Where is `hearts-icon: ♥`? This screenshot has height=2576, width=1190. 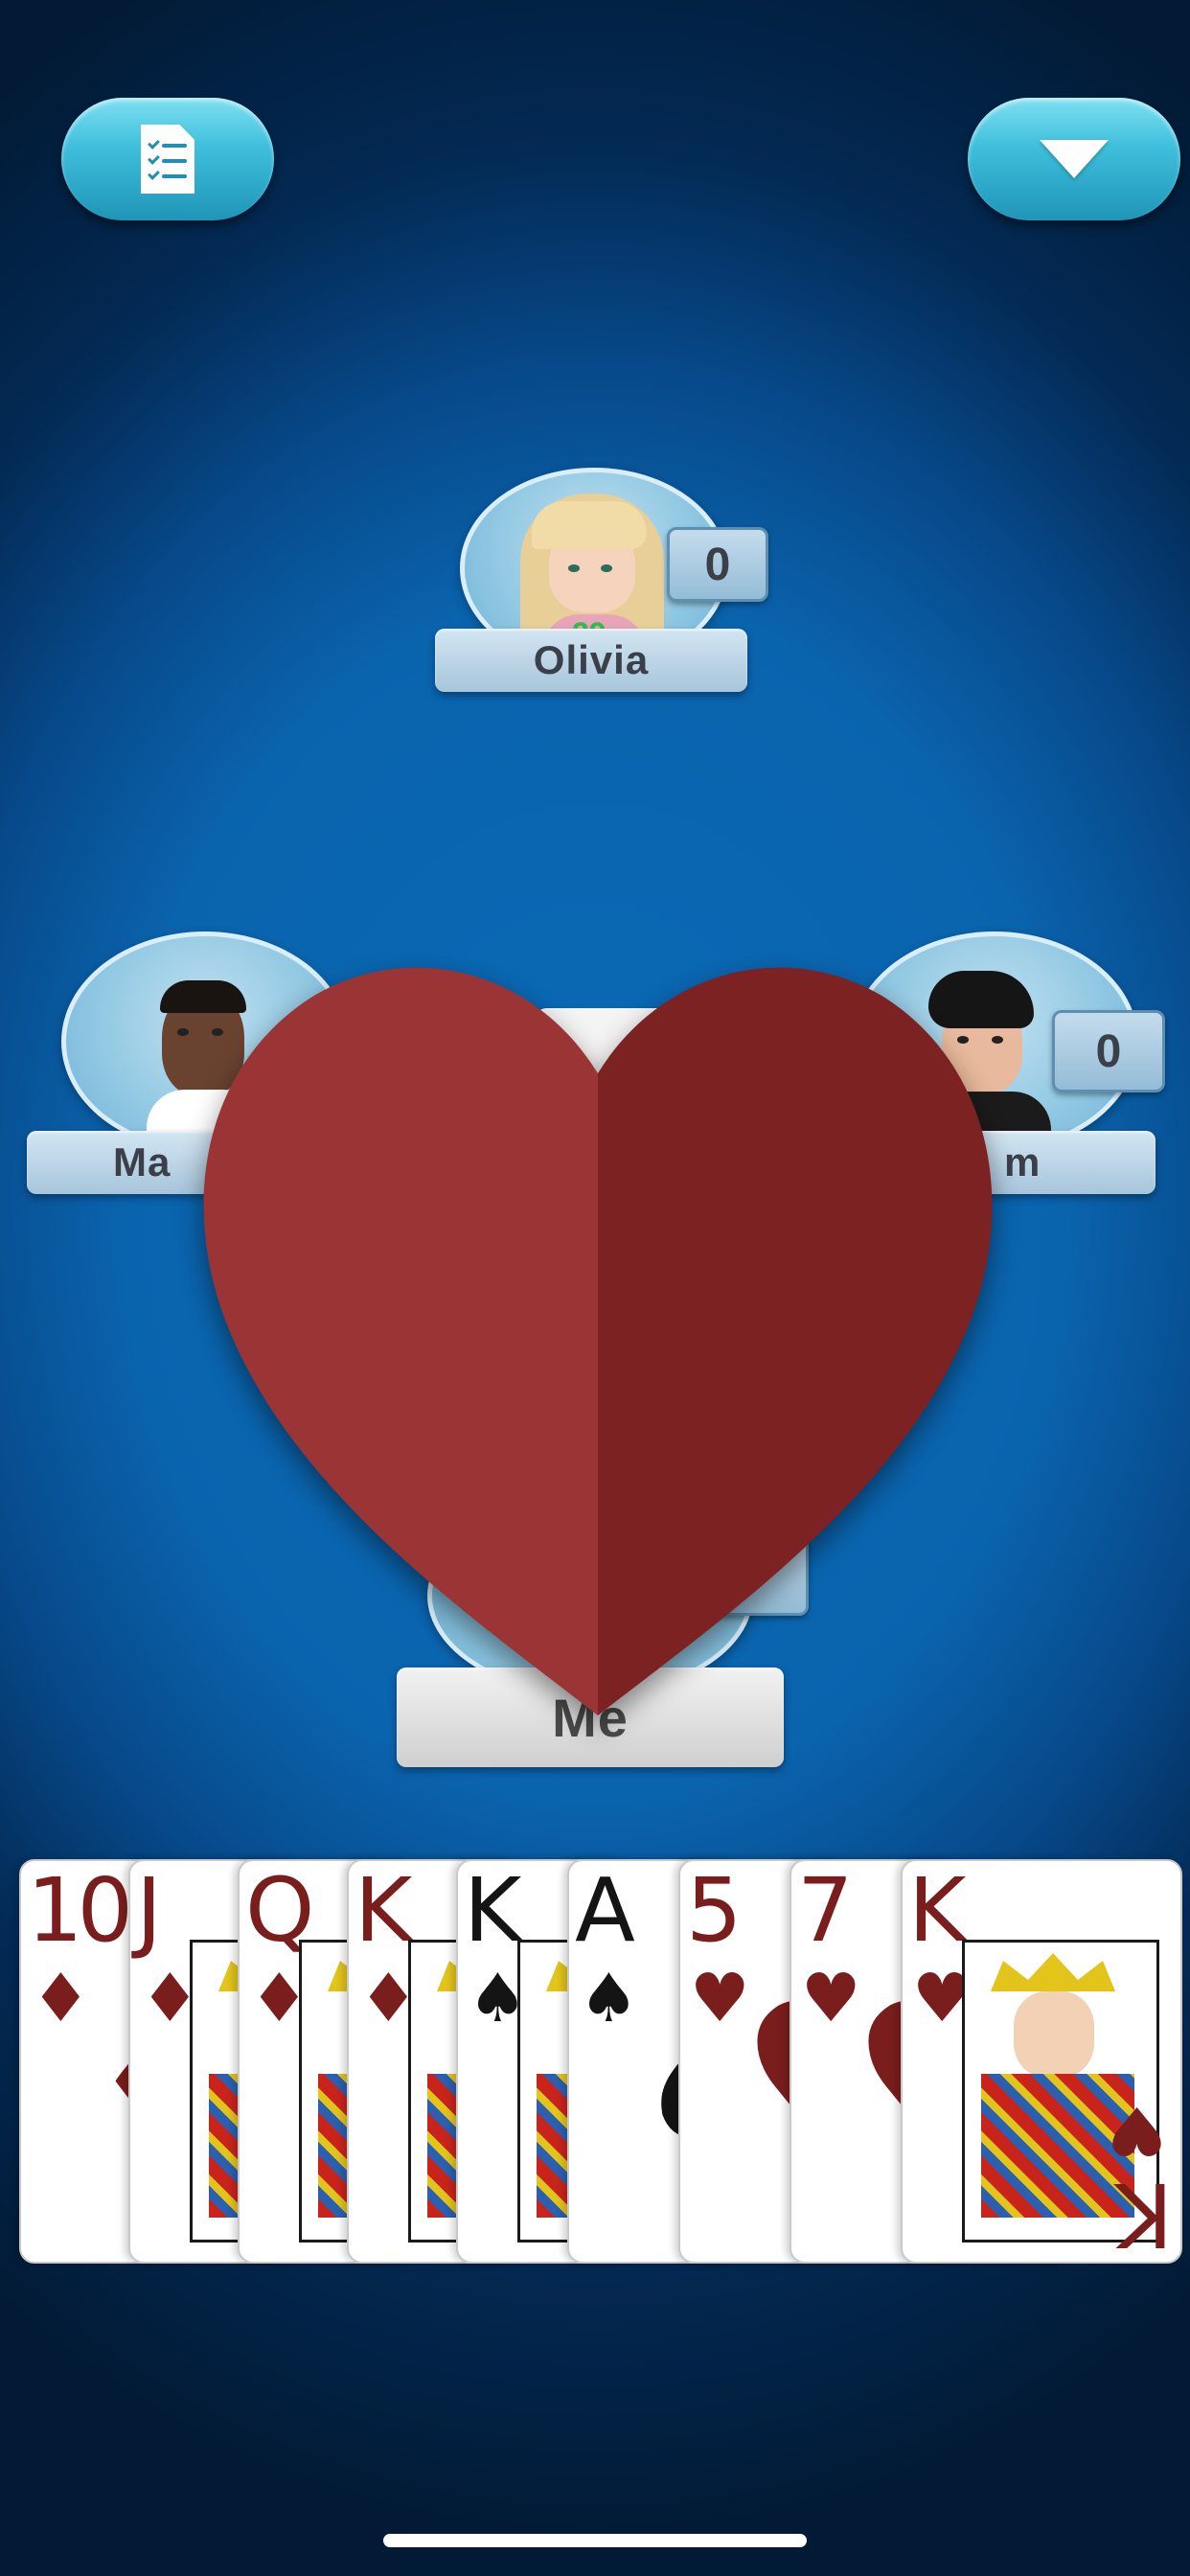 hearts-icon: ♥ is located at coordinates (1137, 2130).